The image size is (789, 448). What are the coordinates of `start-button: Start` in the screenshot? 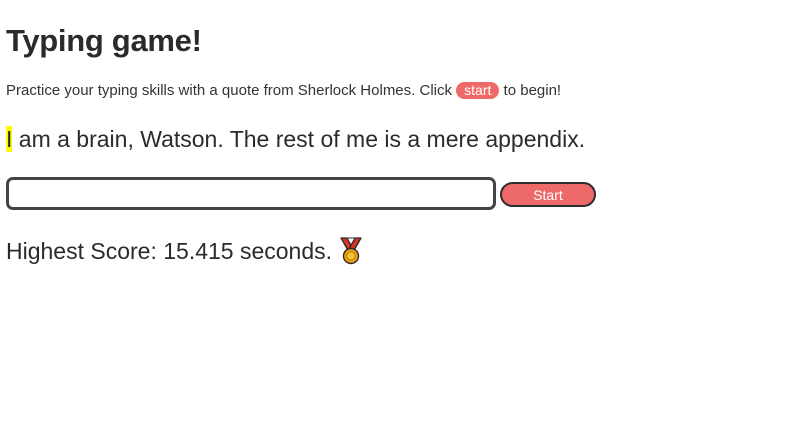 It's located at (548, 194).